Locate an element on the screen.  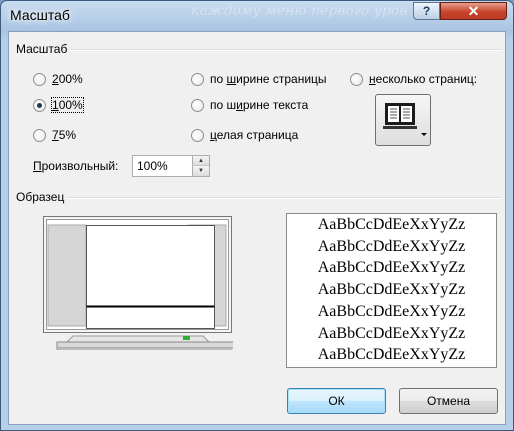
monitor-pages-icon is located at coordinates (405, 119).